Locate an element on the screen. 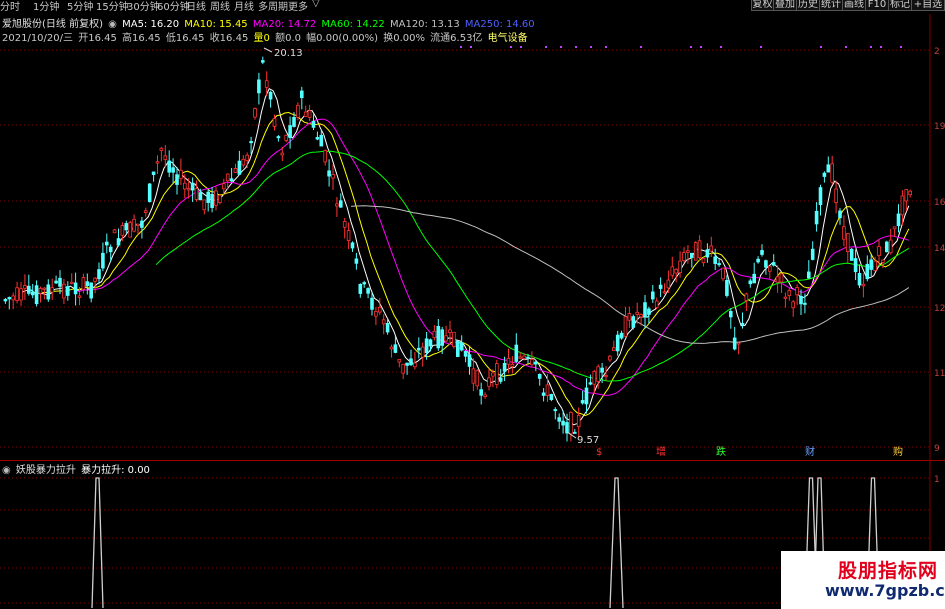 This screenshot has width=945, height=609. tab-multi-period: 多周期 is located at coordinates (273, 6).